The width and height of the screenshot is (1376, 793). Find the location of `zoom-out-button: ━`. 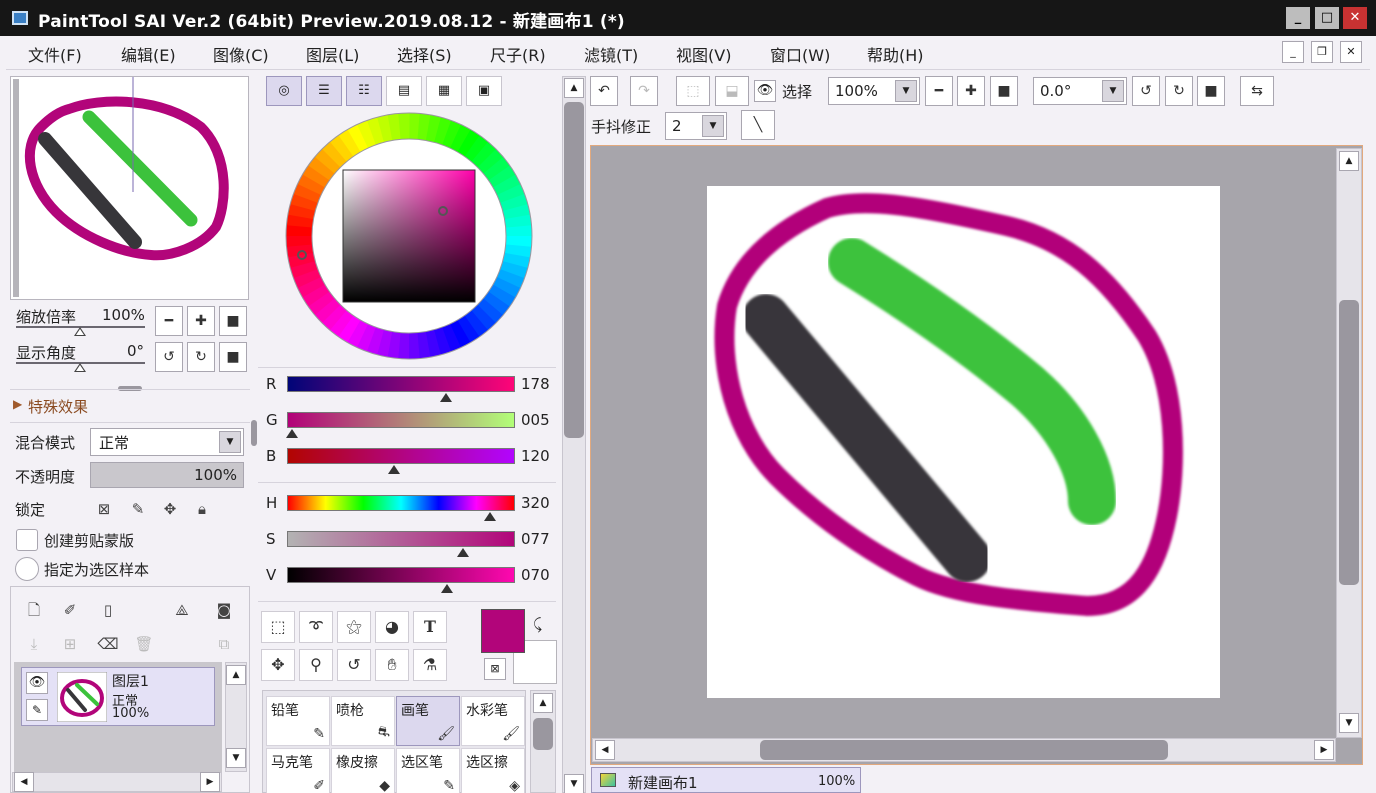

zoom-out-button: ━ is located at coordinates (169, 321).